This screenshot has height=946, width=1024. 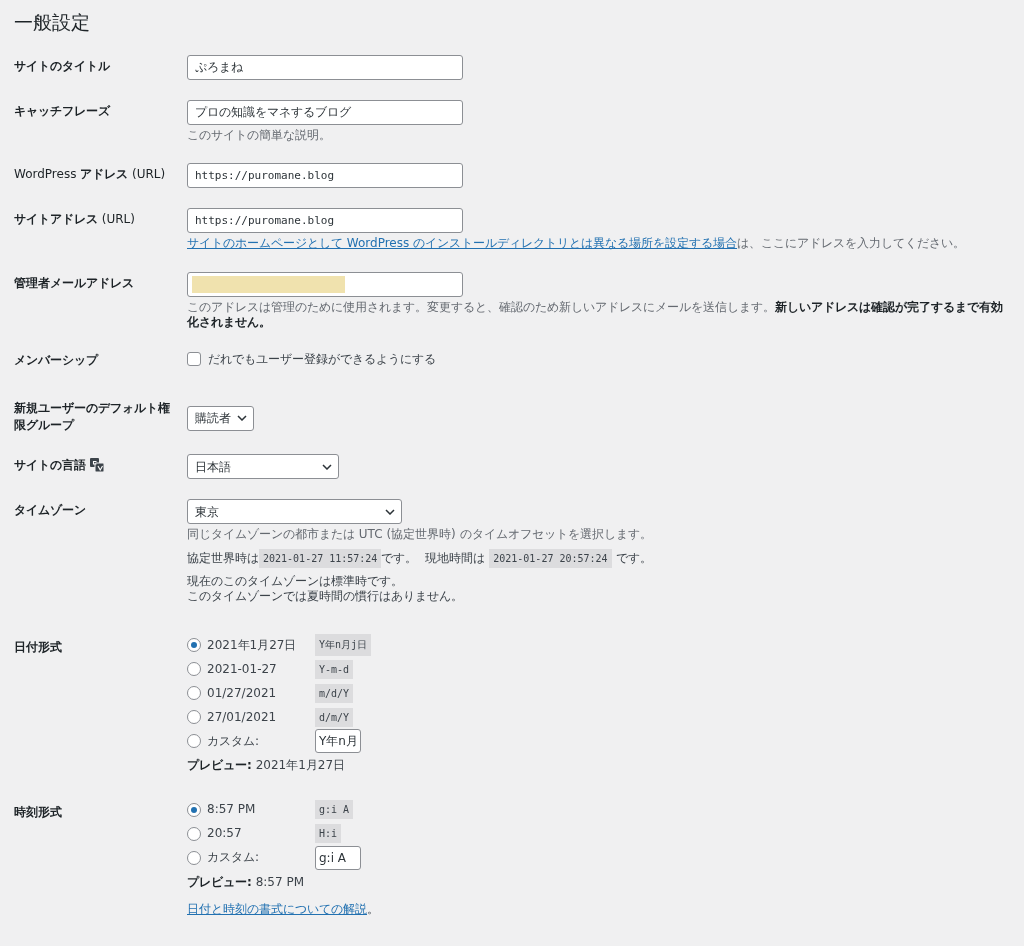 I want to click on local-time: 2021-01-27 20:57:24, so click(x=550, y=559).